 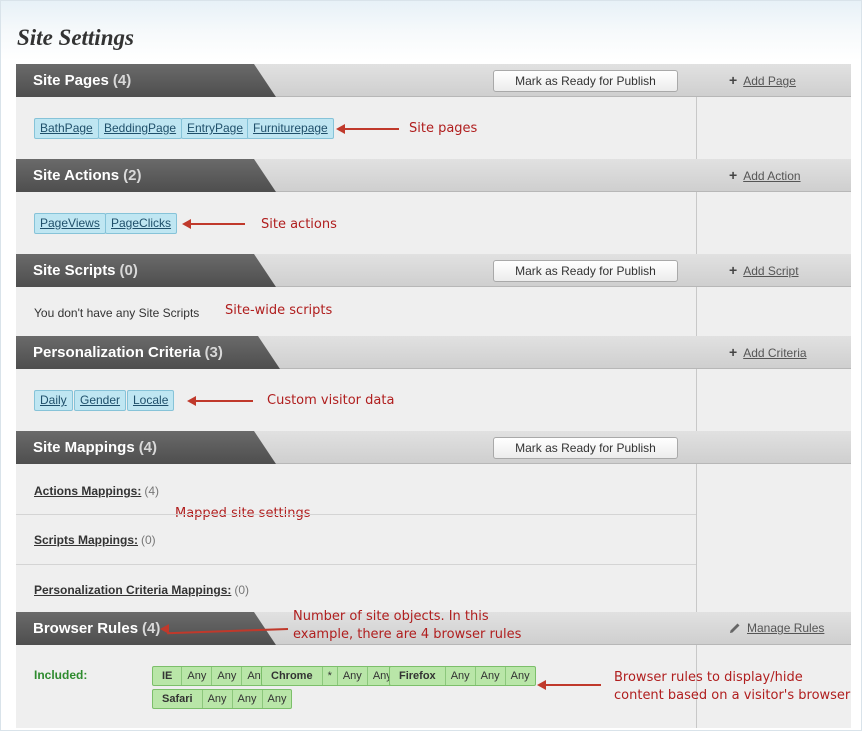 What do you see at coordinates (407, 634) in the screenshot?
I see `annotation-count-line2: example, there are 4 browser rules` at bounding box center [407, 634].